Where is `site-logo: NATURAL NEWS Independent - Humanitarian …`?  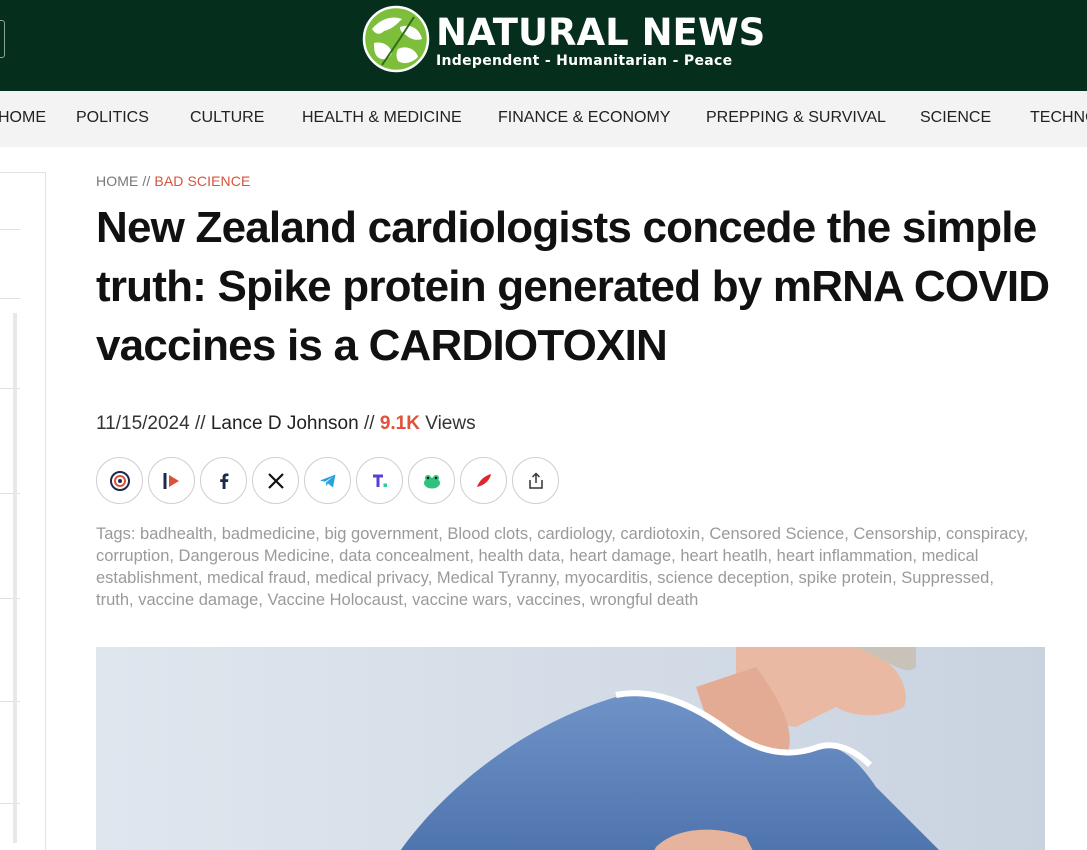
site-logo: NATURAL NEWS Independent - Humanitarian … is located at coordinates (563, 41).